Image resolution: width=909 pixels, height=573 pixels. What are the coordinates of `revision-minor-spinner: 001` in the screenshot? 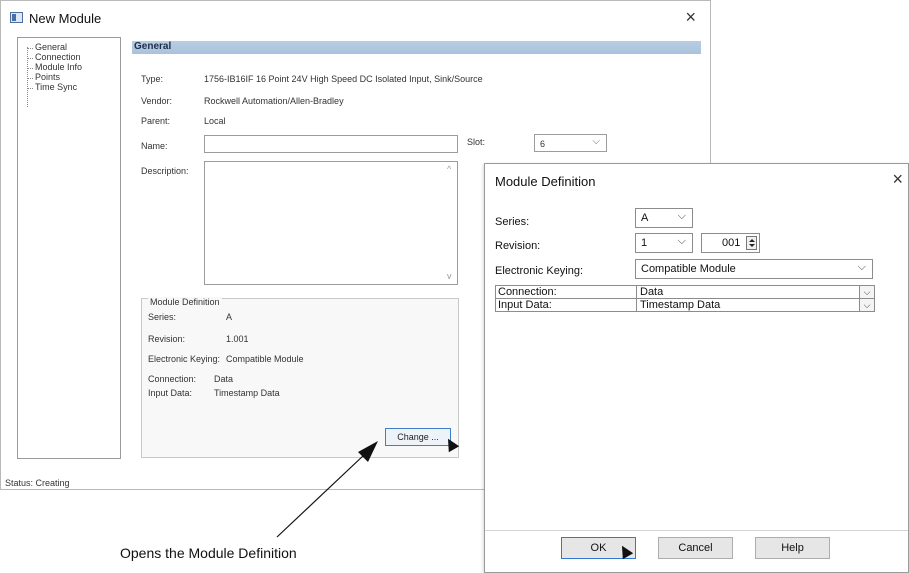 It's located at (730, 243).